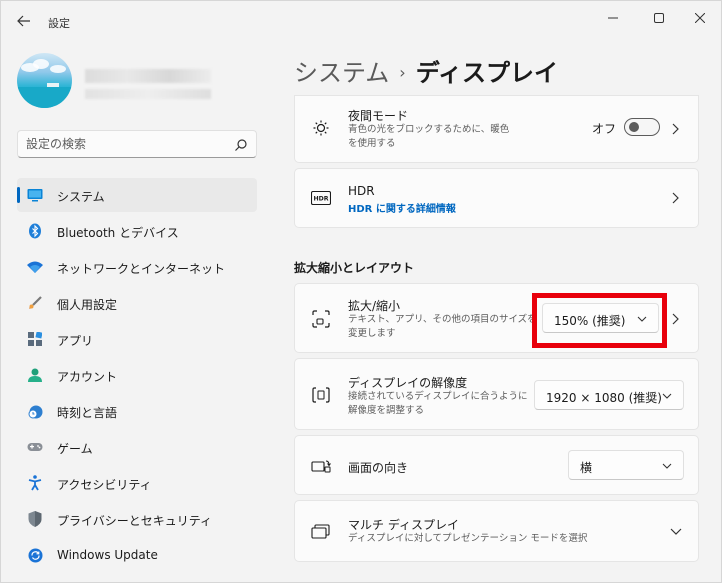 Image resolution: width=722 pixels, height=583 pixels. What do you see at coordinates (137, 303) in the screenshot?
I see `sidebar-item-personalization: 個人用設定` at bounding box center [137, 303].